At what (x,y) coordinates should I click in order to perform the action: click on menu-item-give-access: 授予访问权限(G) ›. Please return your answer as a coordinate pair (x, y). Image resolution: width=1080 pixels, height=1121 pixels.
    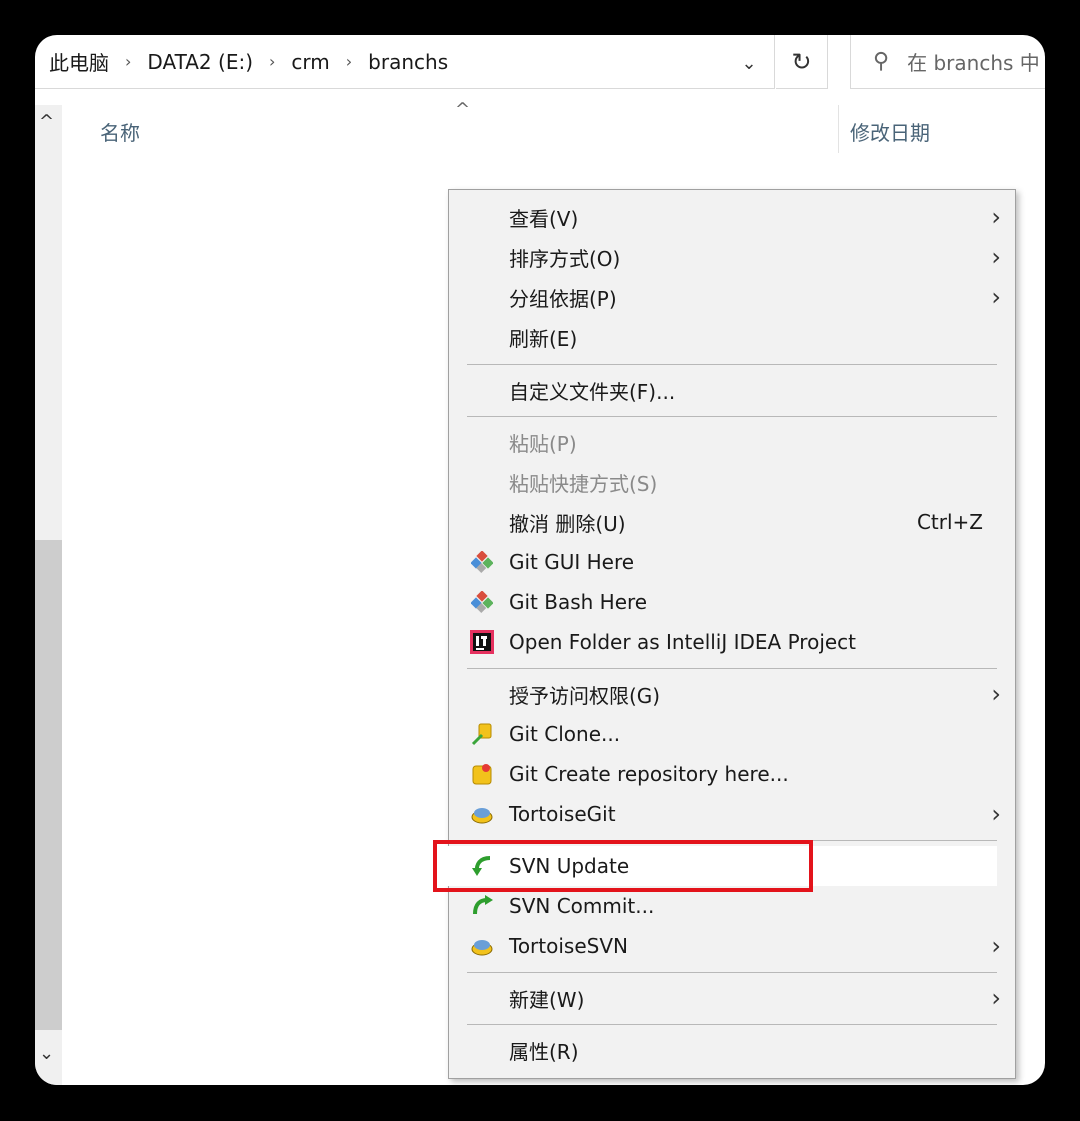
    Looking at the image, I should click on (734, 694).